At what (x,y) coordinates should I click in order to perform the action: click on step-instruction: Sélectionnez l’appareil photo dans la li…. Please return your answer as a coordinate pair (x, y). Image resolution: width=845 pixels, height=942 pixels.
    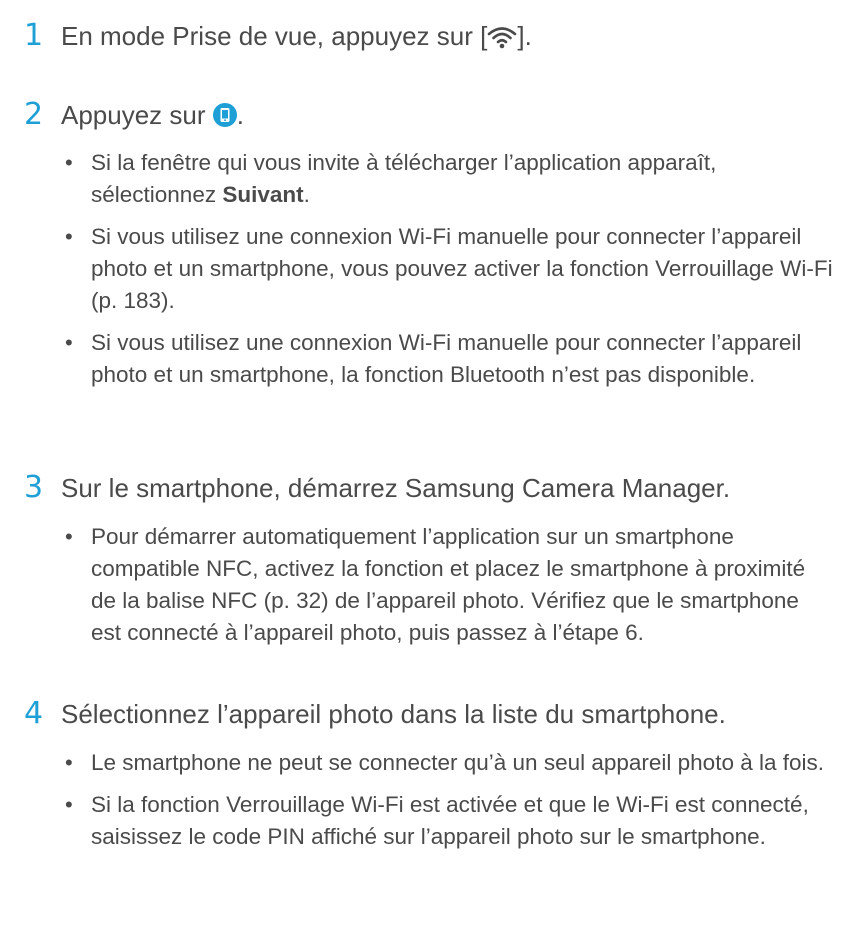
    Looking at the image, I should click on (393, 714).